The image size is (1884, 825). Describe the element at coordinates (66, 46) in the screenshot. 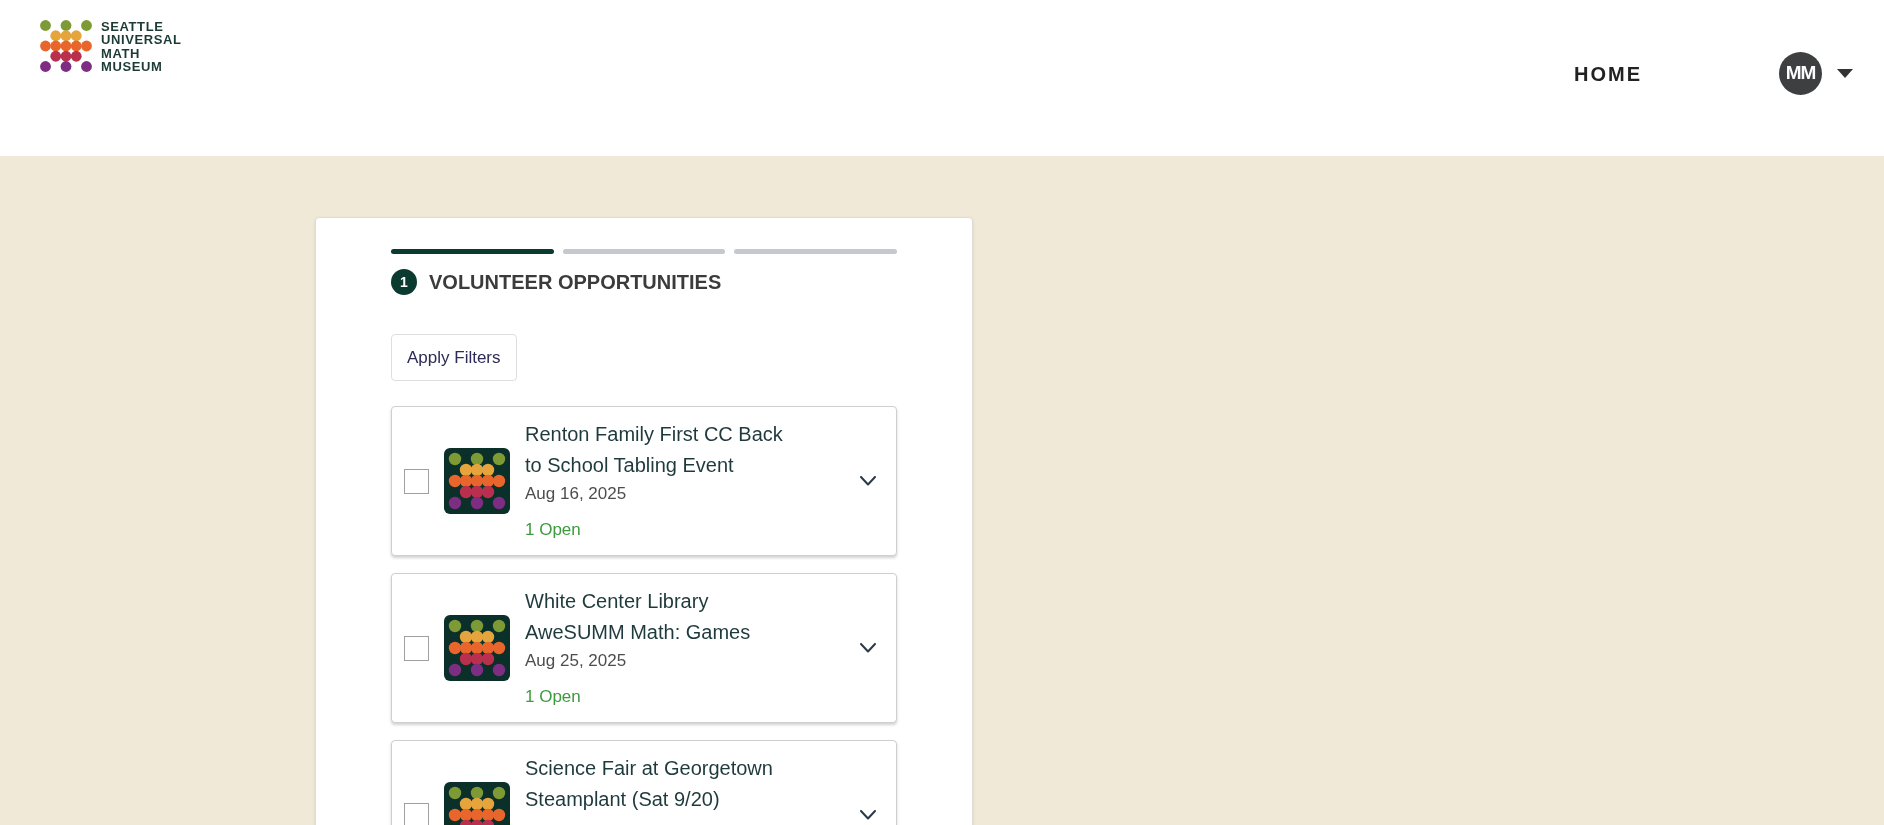

I see `dot-grid-logo-icon` at that location.